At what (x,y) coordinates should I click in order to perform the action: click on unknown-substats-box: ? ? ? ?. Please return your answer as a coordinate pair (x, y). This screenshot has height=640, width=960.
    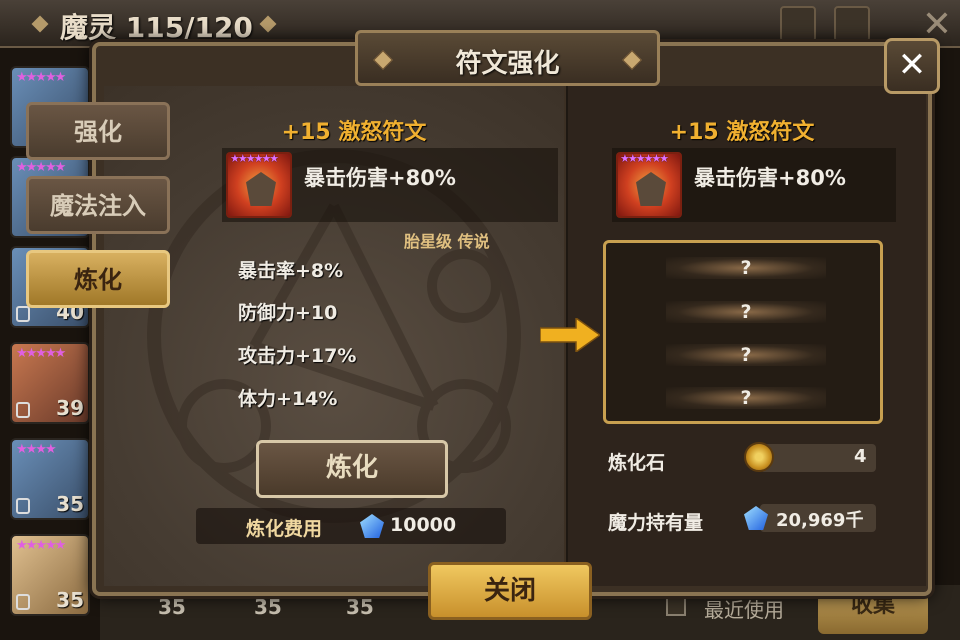
    Looking at the image, I should click on (743, 332).